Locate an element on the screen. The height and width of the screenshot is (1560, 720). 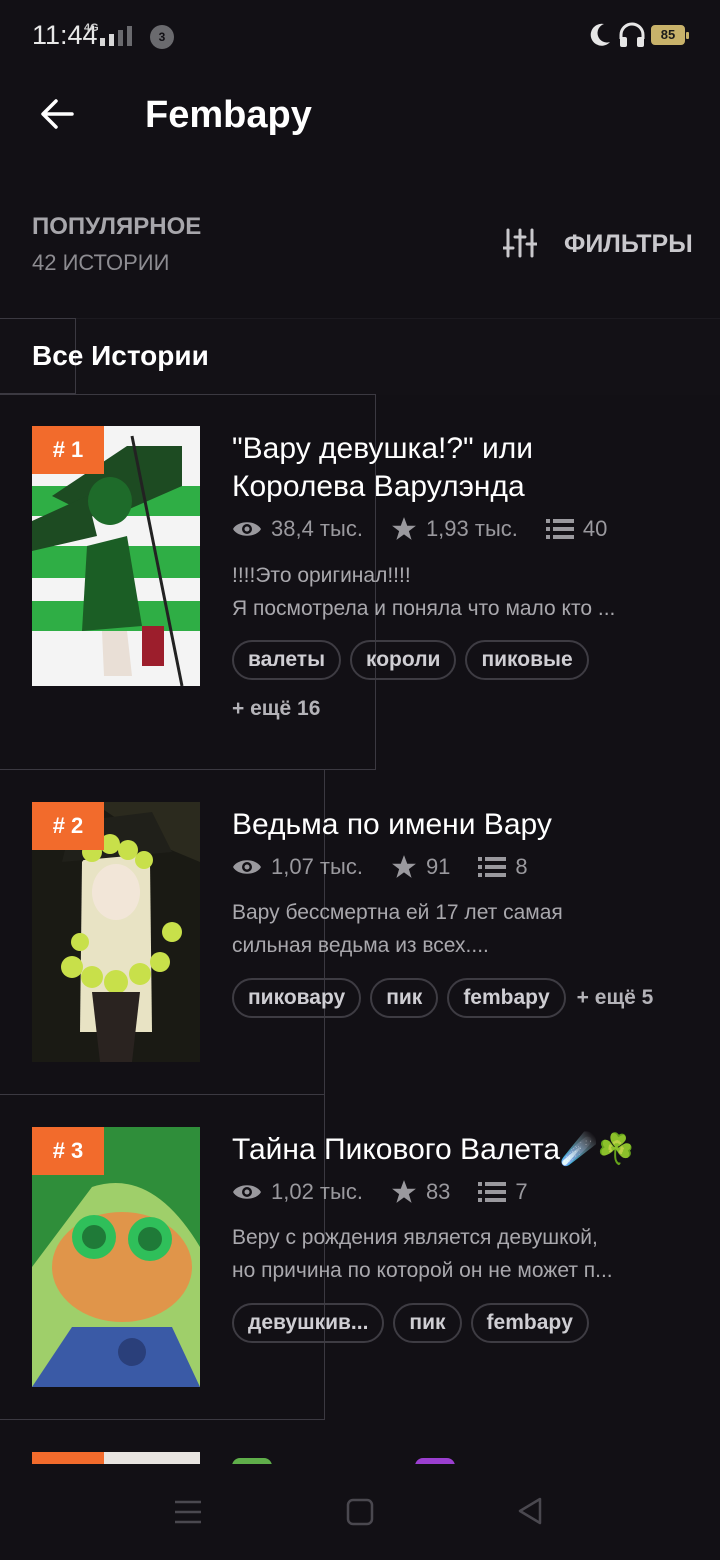
system-navigation-bar is located at coordinates (360, 1512).